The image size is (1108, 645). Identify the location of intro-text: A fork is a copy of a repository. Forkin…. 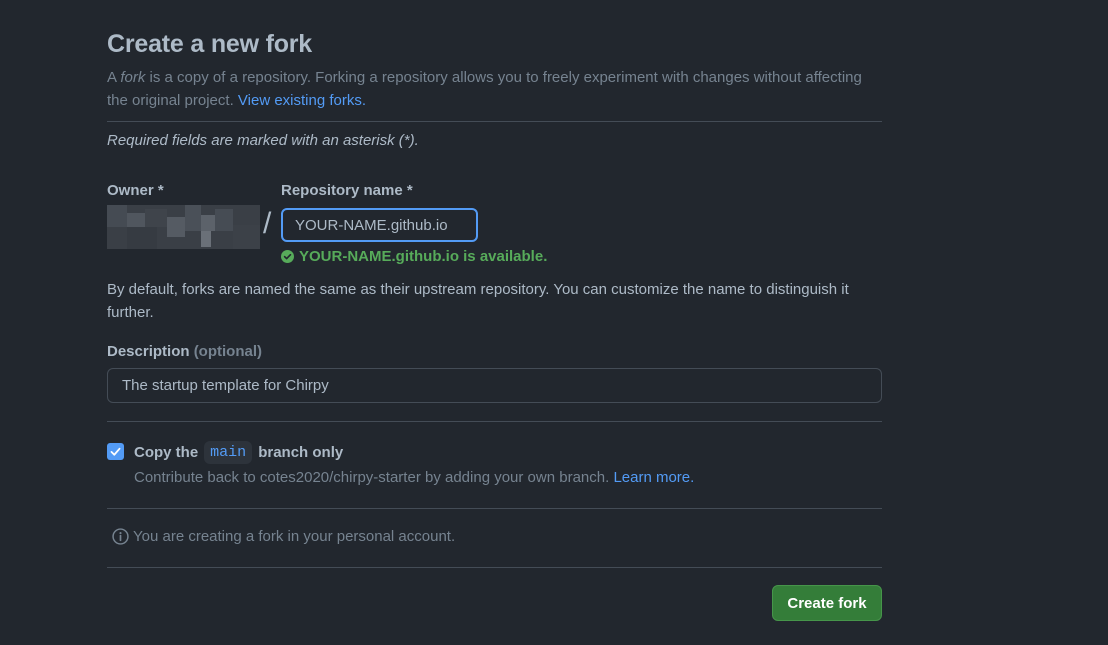
(492, 89).